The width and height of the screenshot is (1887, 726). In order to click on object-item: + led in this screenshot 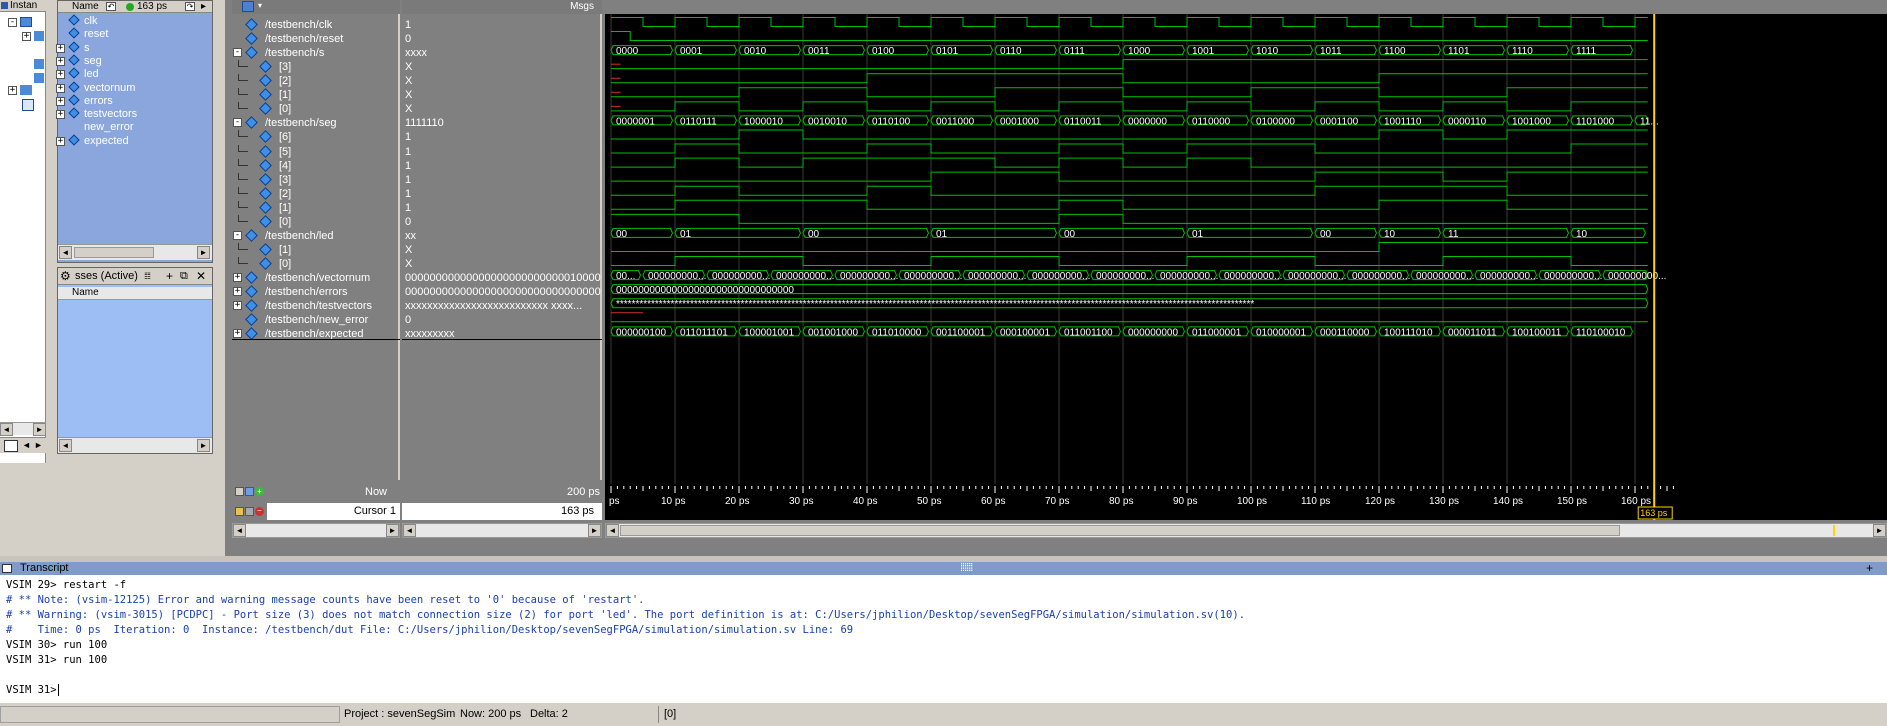, I will do `click(134, 74)`.